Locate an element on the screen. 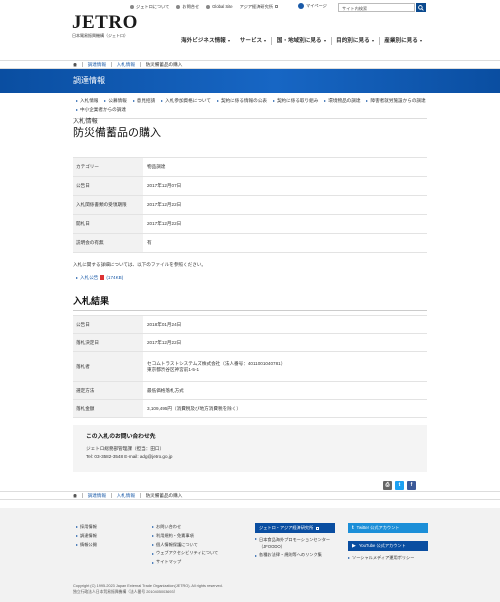  footer-link-social-policy: ソーシャルメディア運用ポリシー is located at coordinates (381, 558).